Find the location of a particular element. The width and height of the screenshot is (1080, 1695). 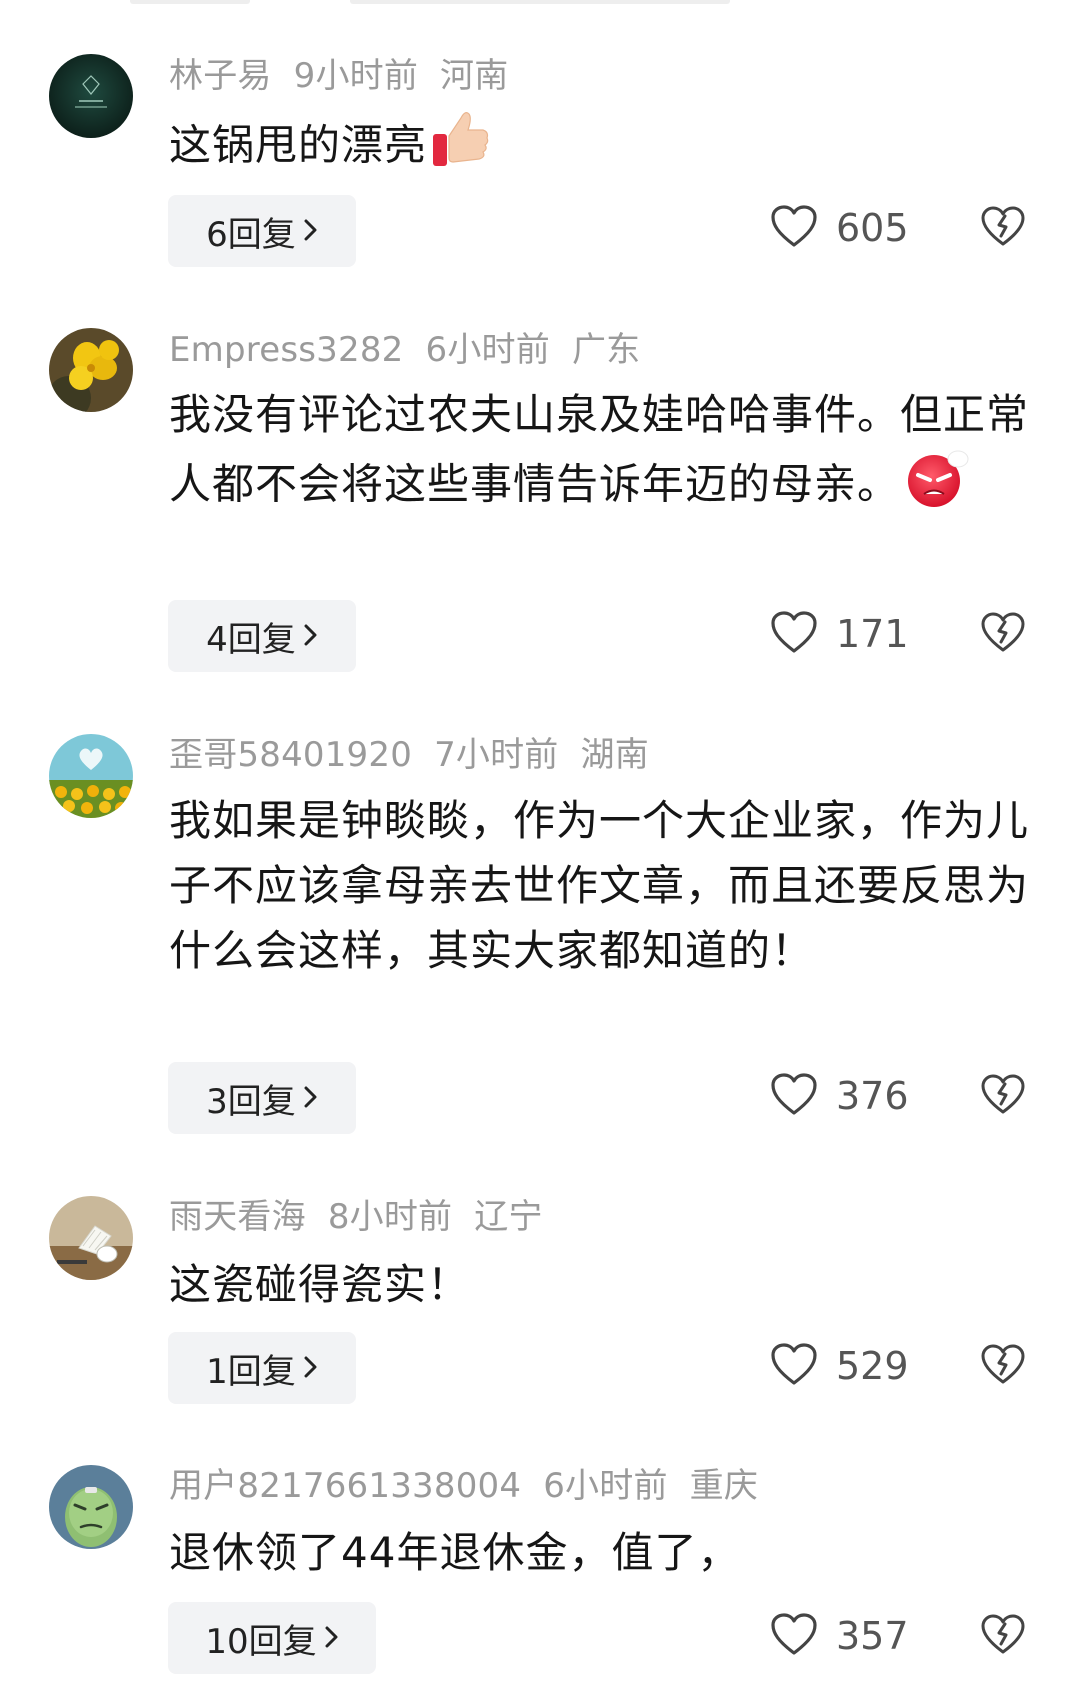

chevron-right-icon is located at coordinates (332, 1638).